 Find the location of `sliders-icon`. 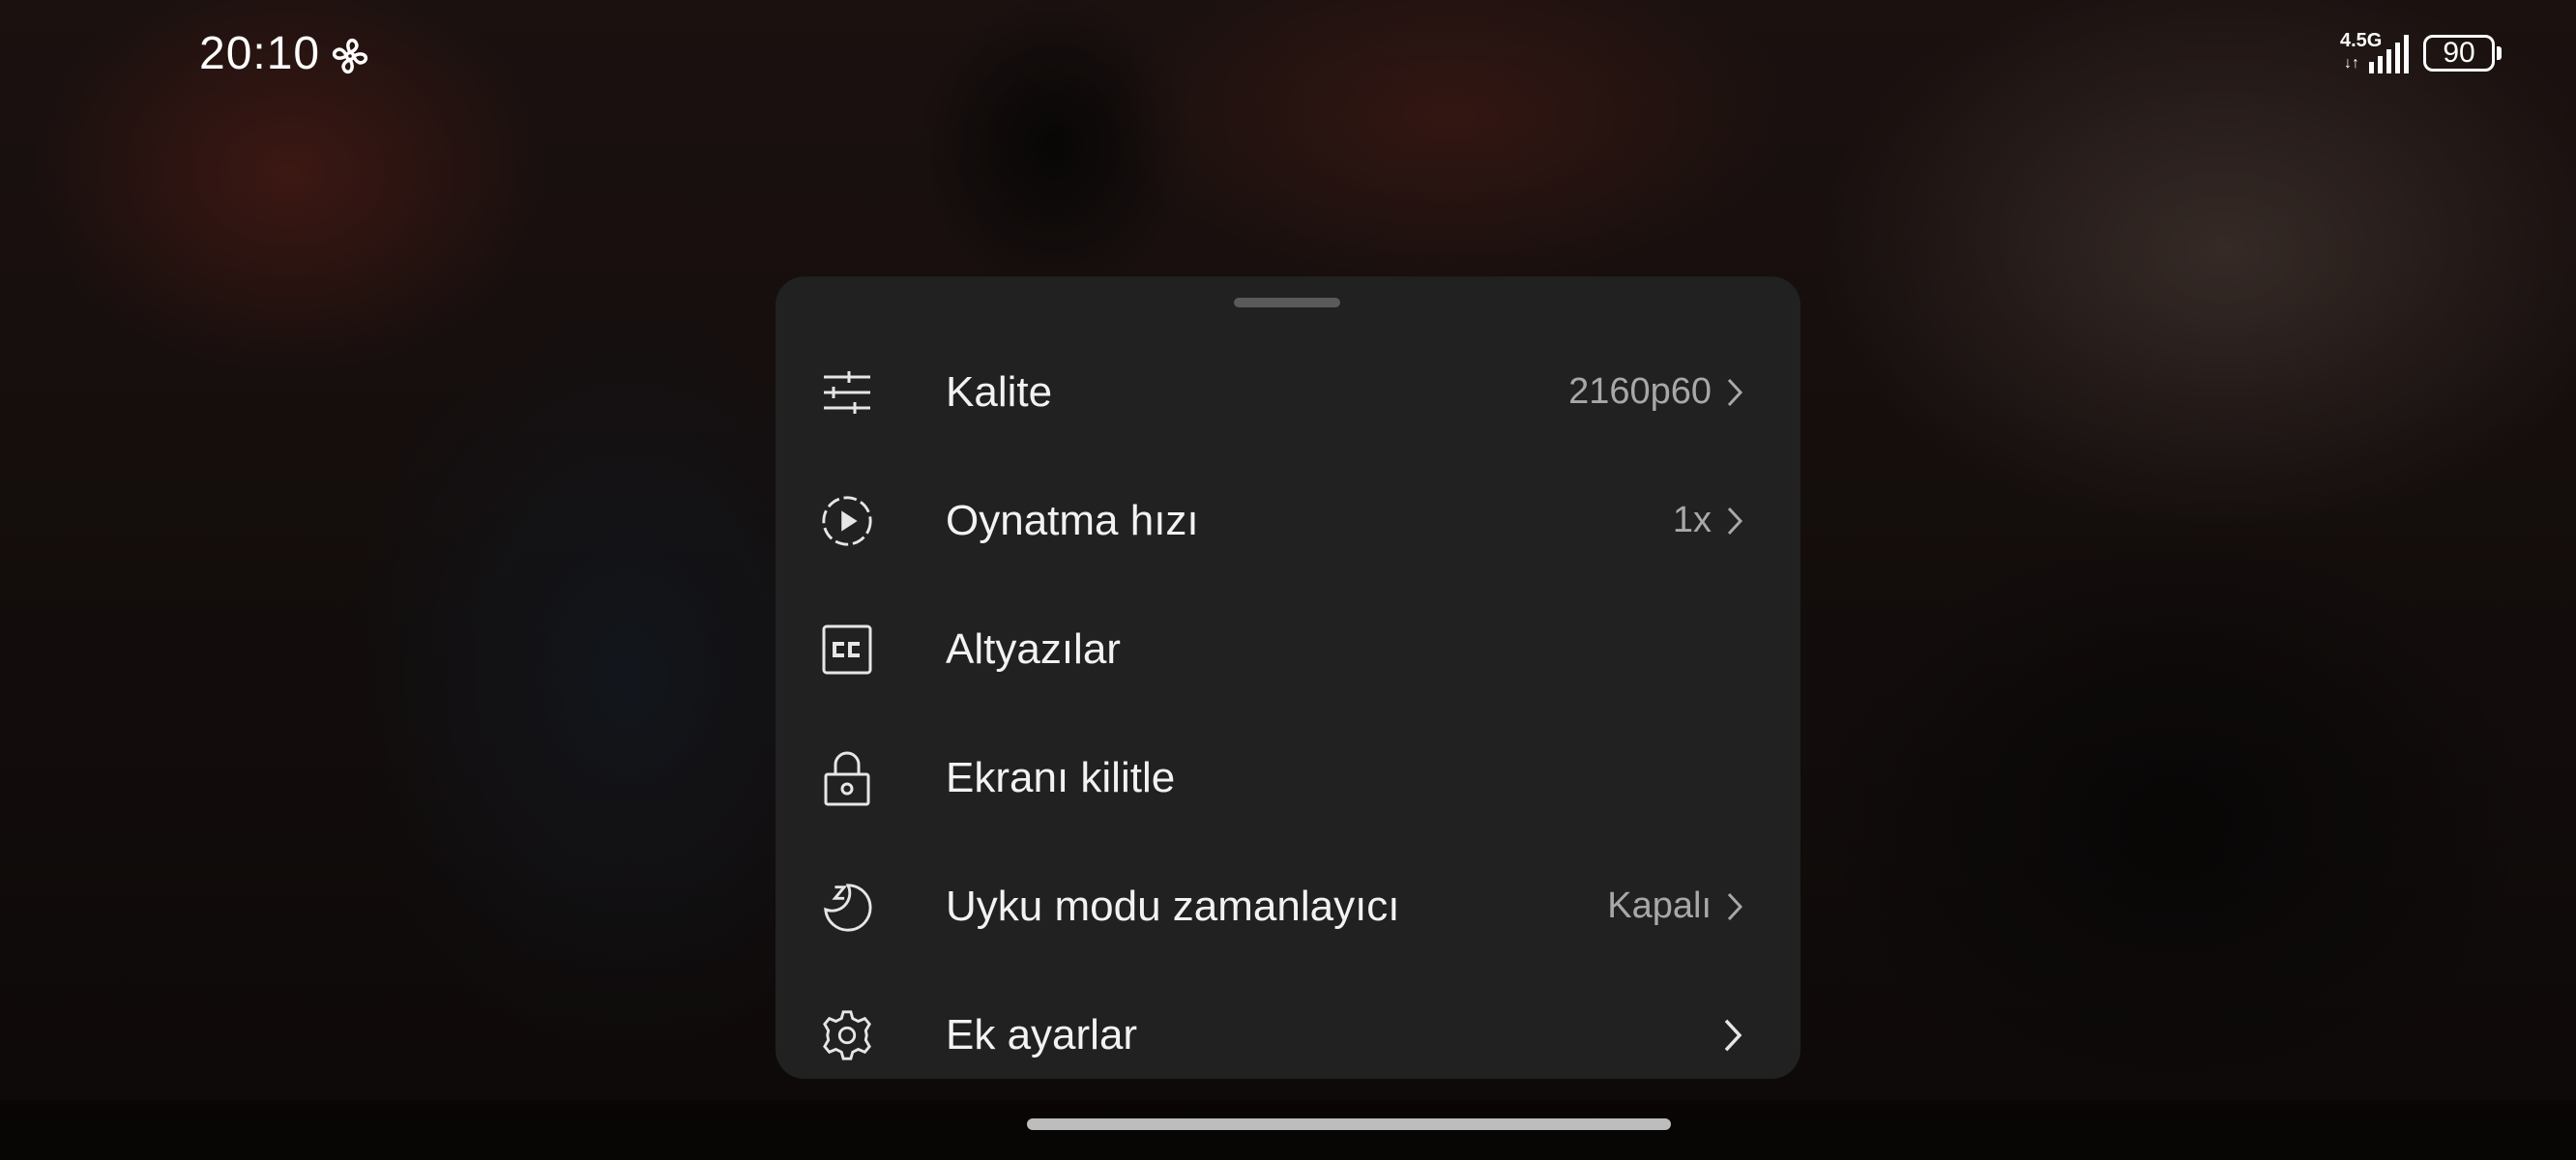

sliders-icon is located at coordinates (847, 392).